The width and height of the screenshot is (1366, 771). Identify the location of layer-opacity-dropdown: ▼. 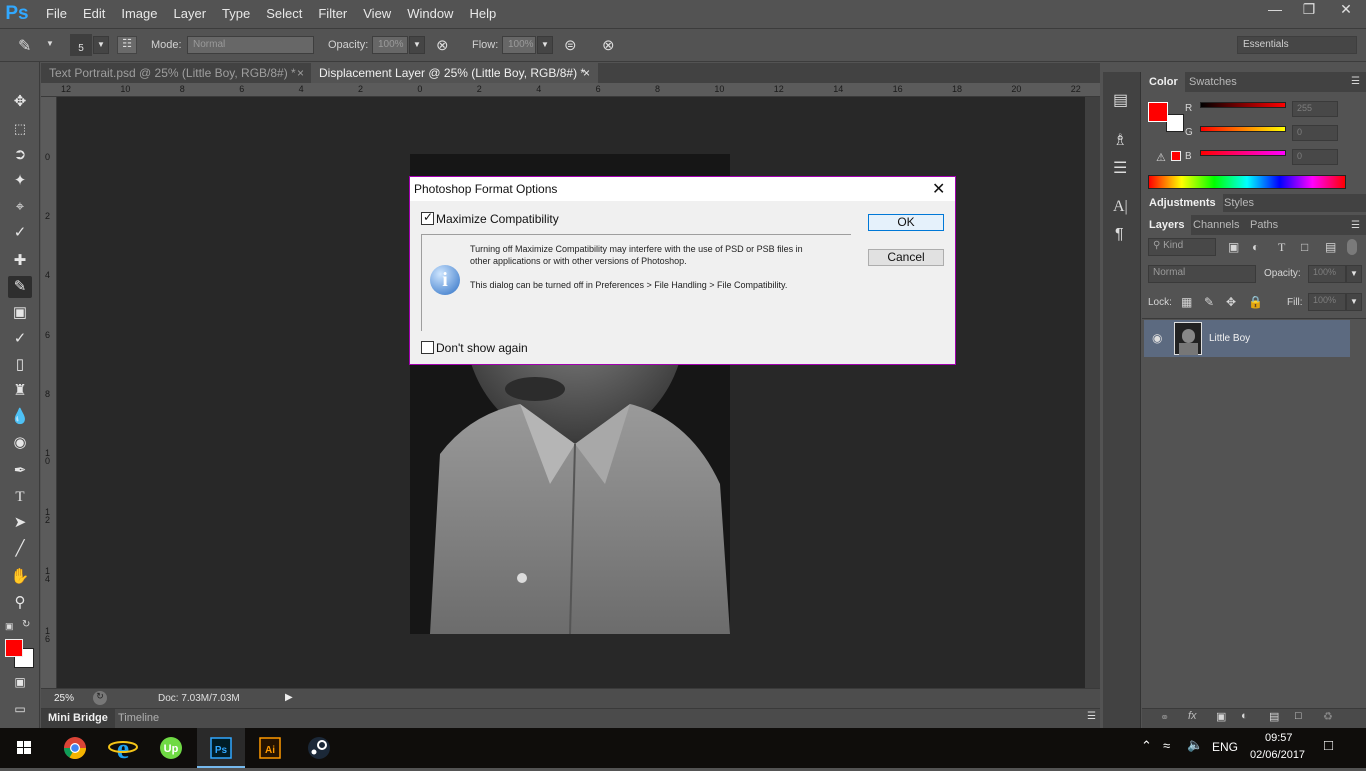
(1354, 274).